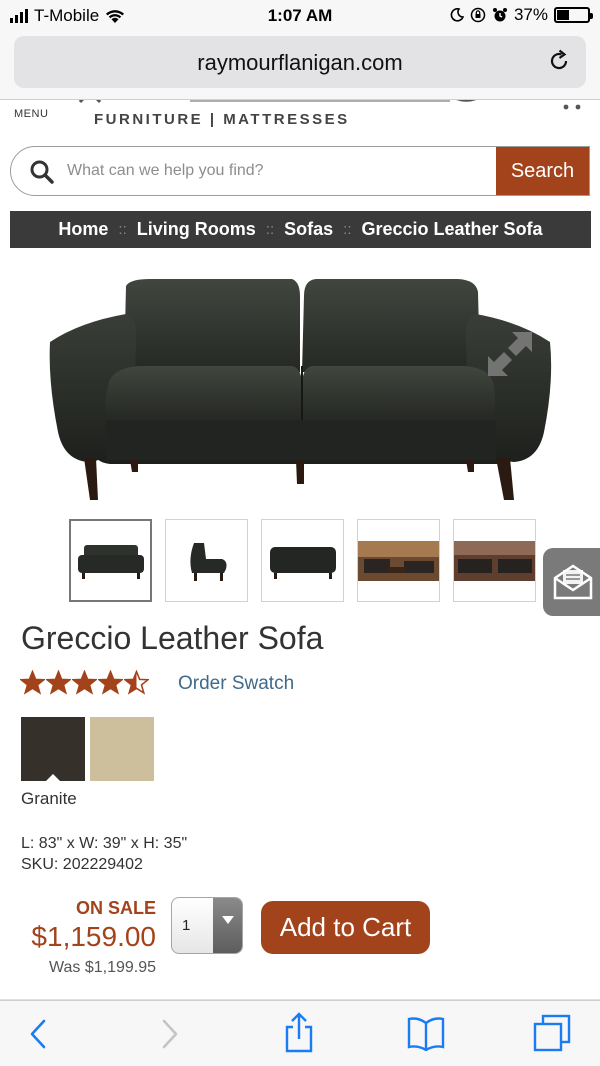  I want to click on thumbnail-strip, so click(302, 560).